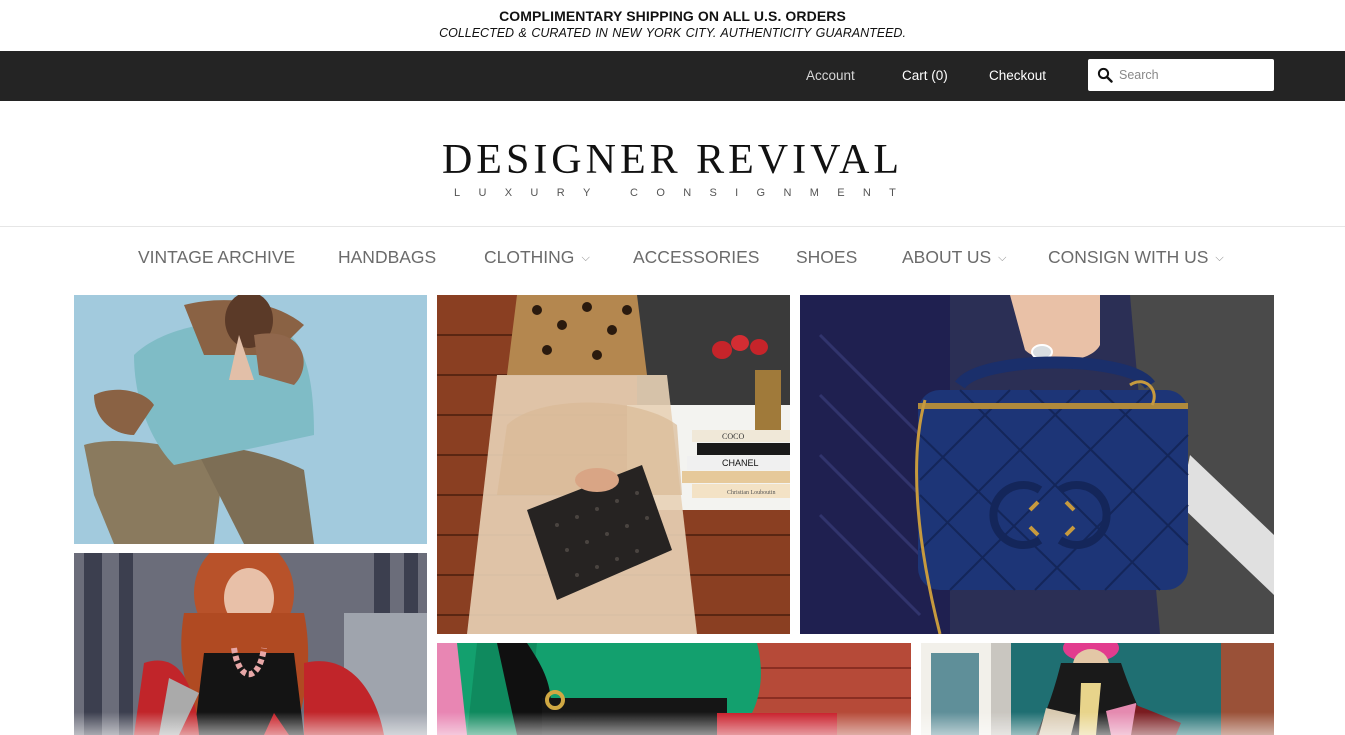 The width and height of the screenshot is (1345, 735). What do you see at coordinates (1017, 75) in the screenshot?
I see `checkout-link: Checkout` at bounding box center [1017, 75].